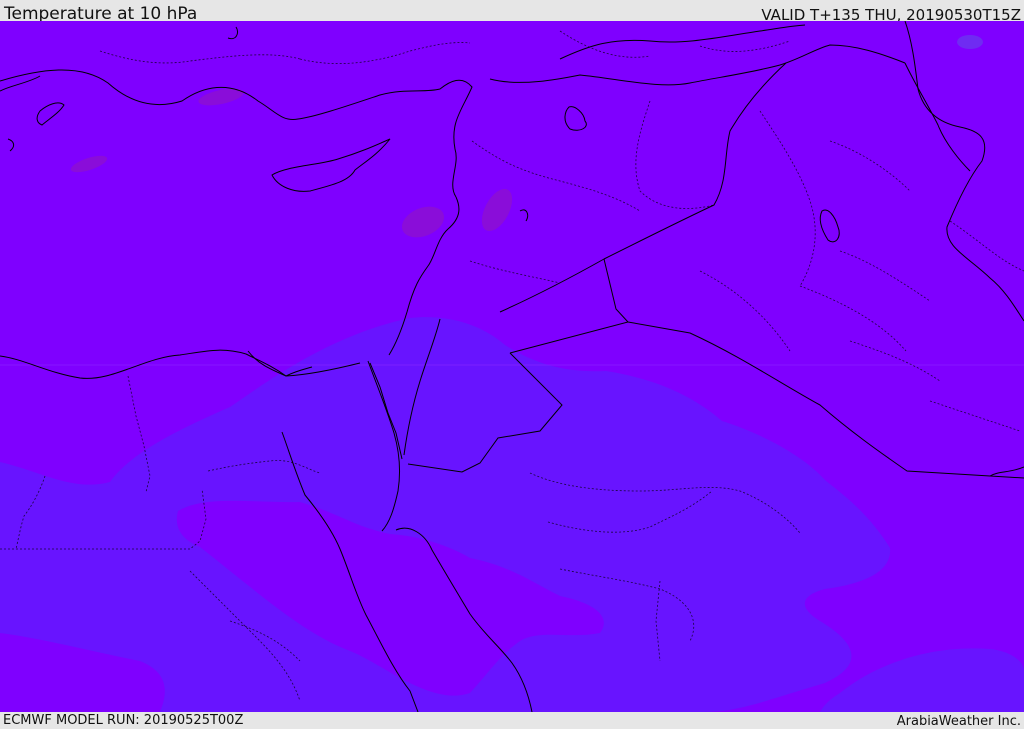 The height and width of the screenshot is (729, 1024). Describe the element at coordinates (958, 721) in the screenshot. I see `credit-label: ArabiaWeather Inc.` at that location.